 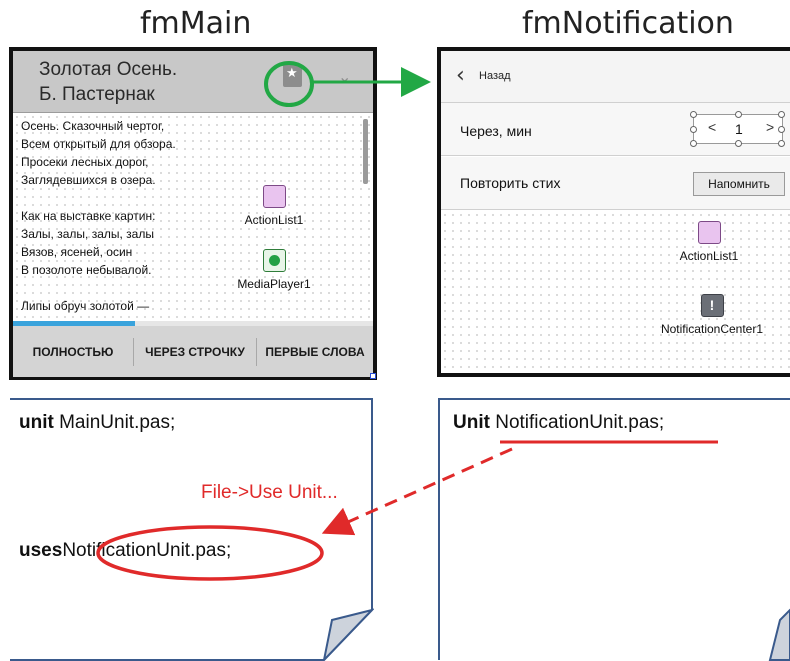 What do you see at coordinates (417, 491) in the screenshot?
I see `use-unit-arrow` at bounding box center [417, 491].